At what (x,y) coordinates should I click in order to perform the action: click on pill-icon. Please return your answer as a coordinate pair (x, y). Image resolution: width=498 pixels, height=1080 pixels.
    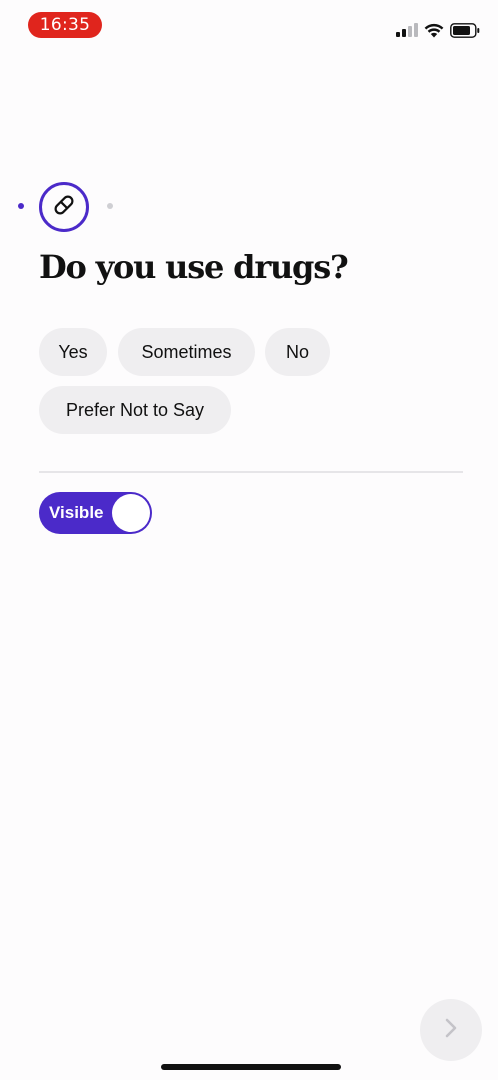
    Looking at the image, I should click on (64, 207).